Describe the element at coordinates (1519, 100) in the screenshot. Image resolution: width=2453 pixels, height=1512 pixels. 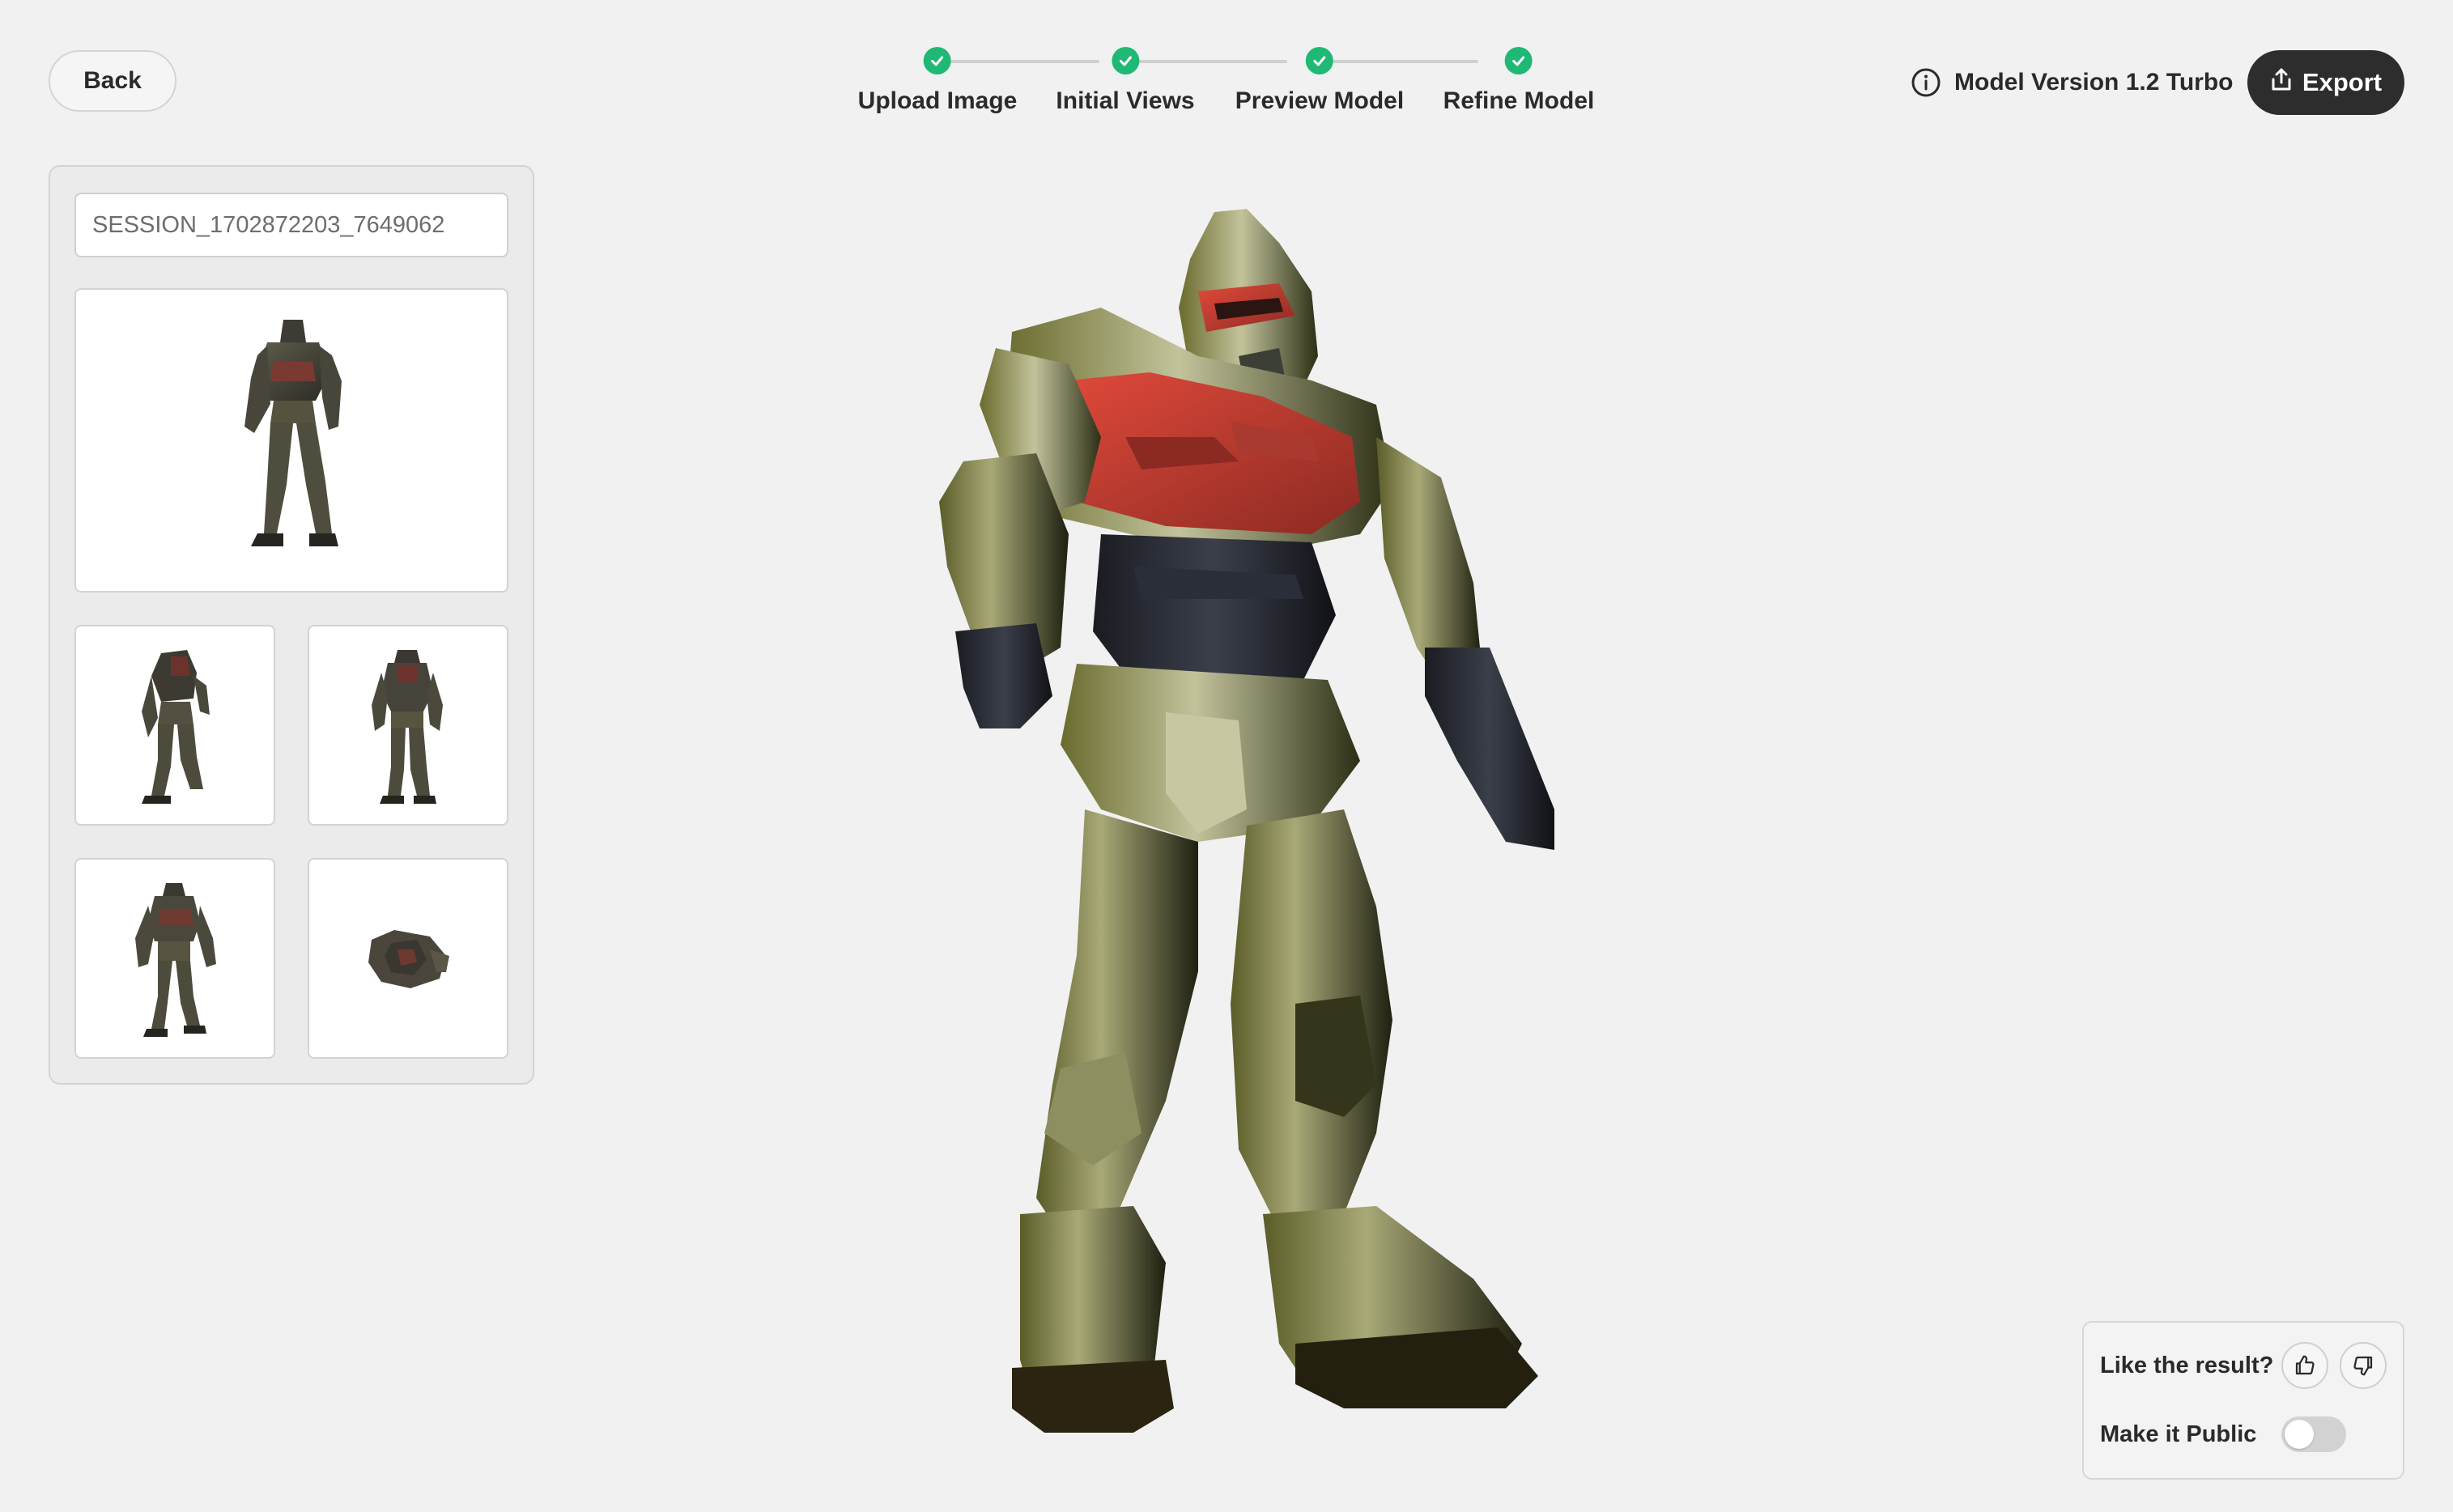
I see `step-label: Refine Model` at that location.